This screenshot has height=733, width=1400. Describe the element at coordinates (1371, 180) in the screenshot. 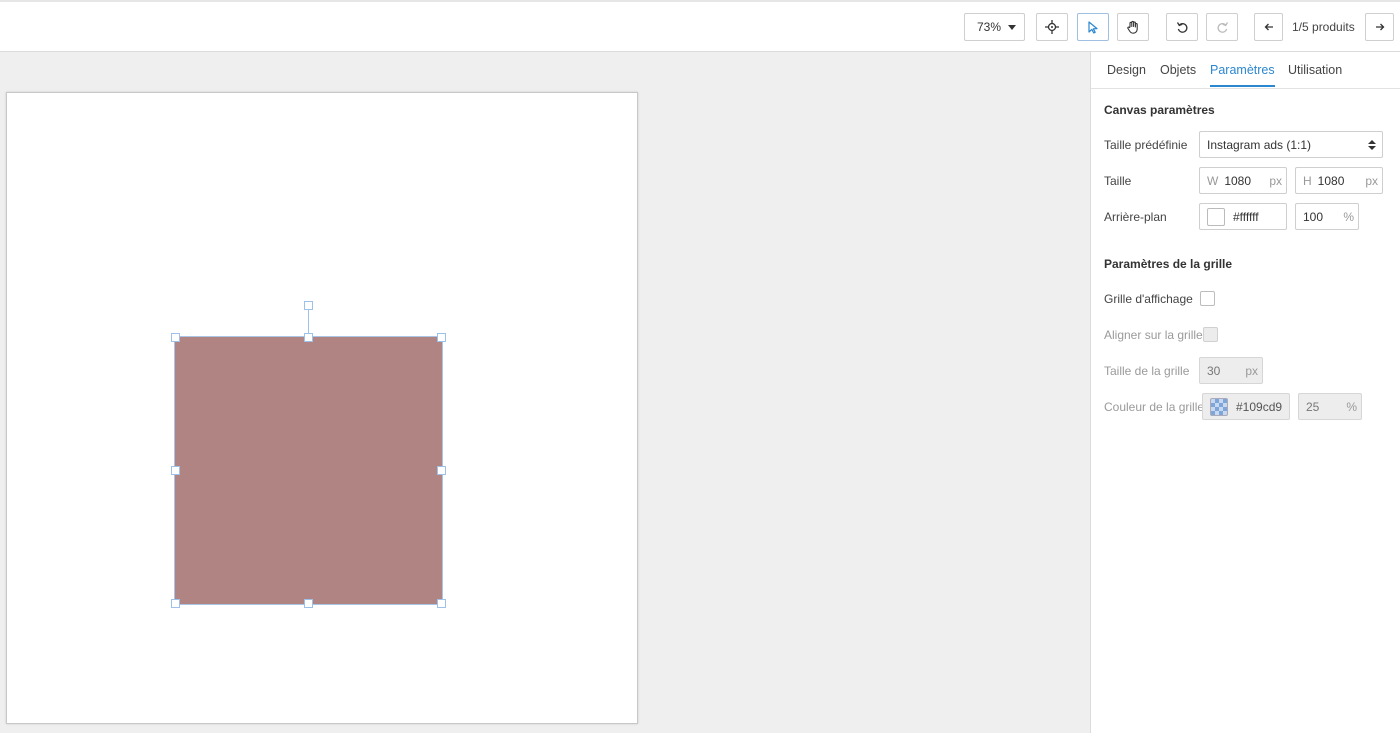

I see `height-unit: px` at that location.